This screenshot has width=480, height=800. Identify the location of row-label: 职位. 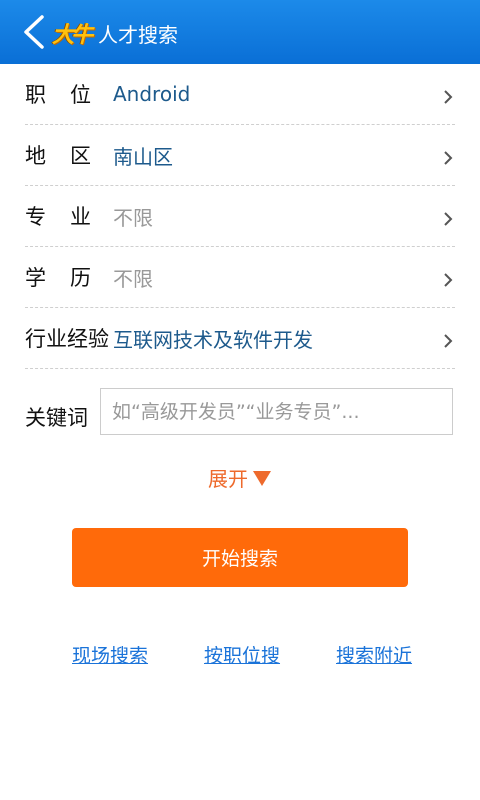
(70, 95).